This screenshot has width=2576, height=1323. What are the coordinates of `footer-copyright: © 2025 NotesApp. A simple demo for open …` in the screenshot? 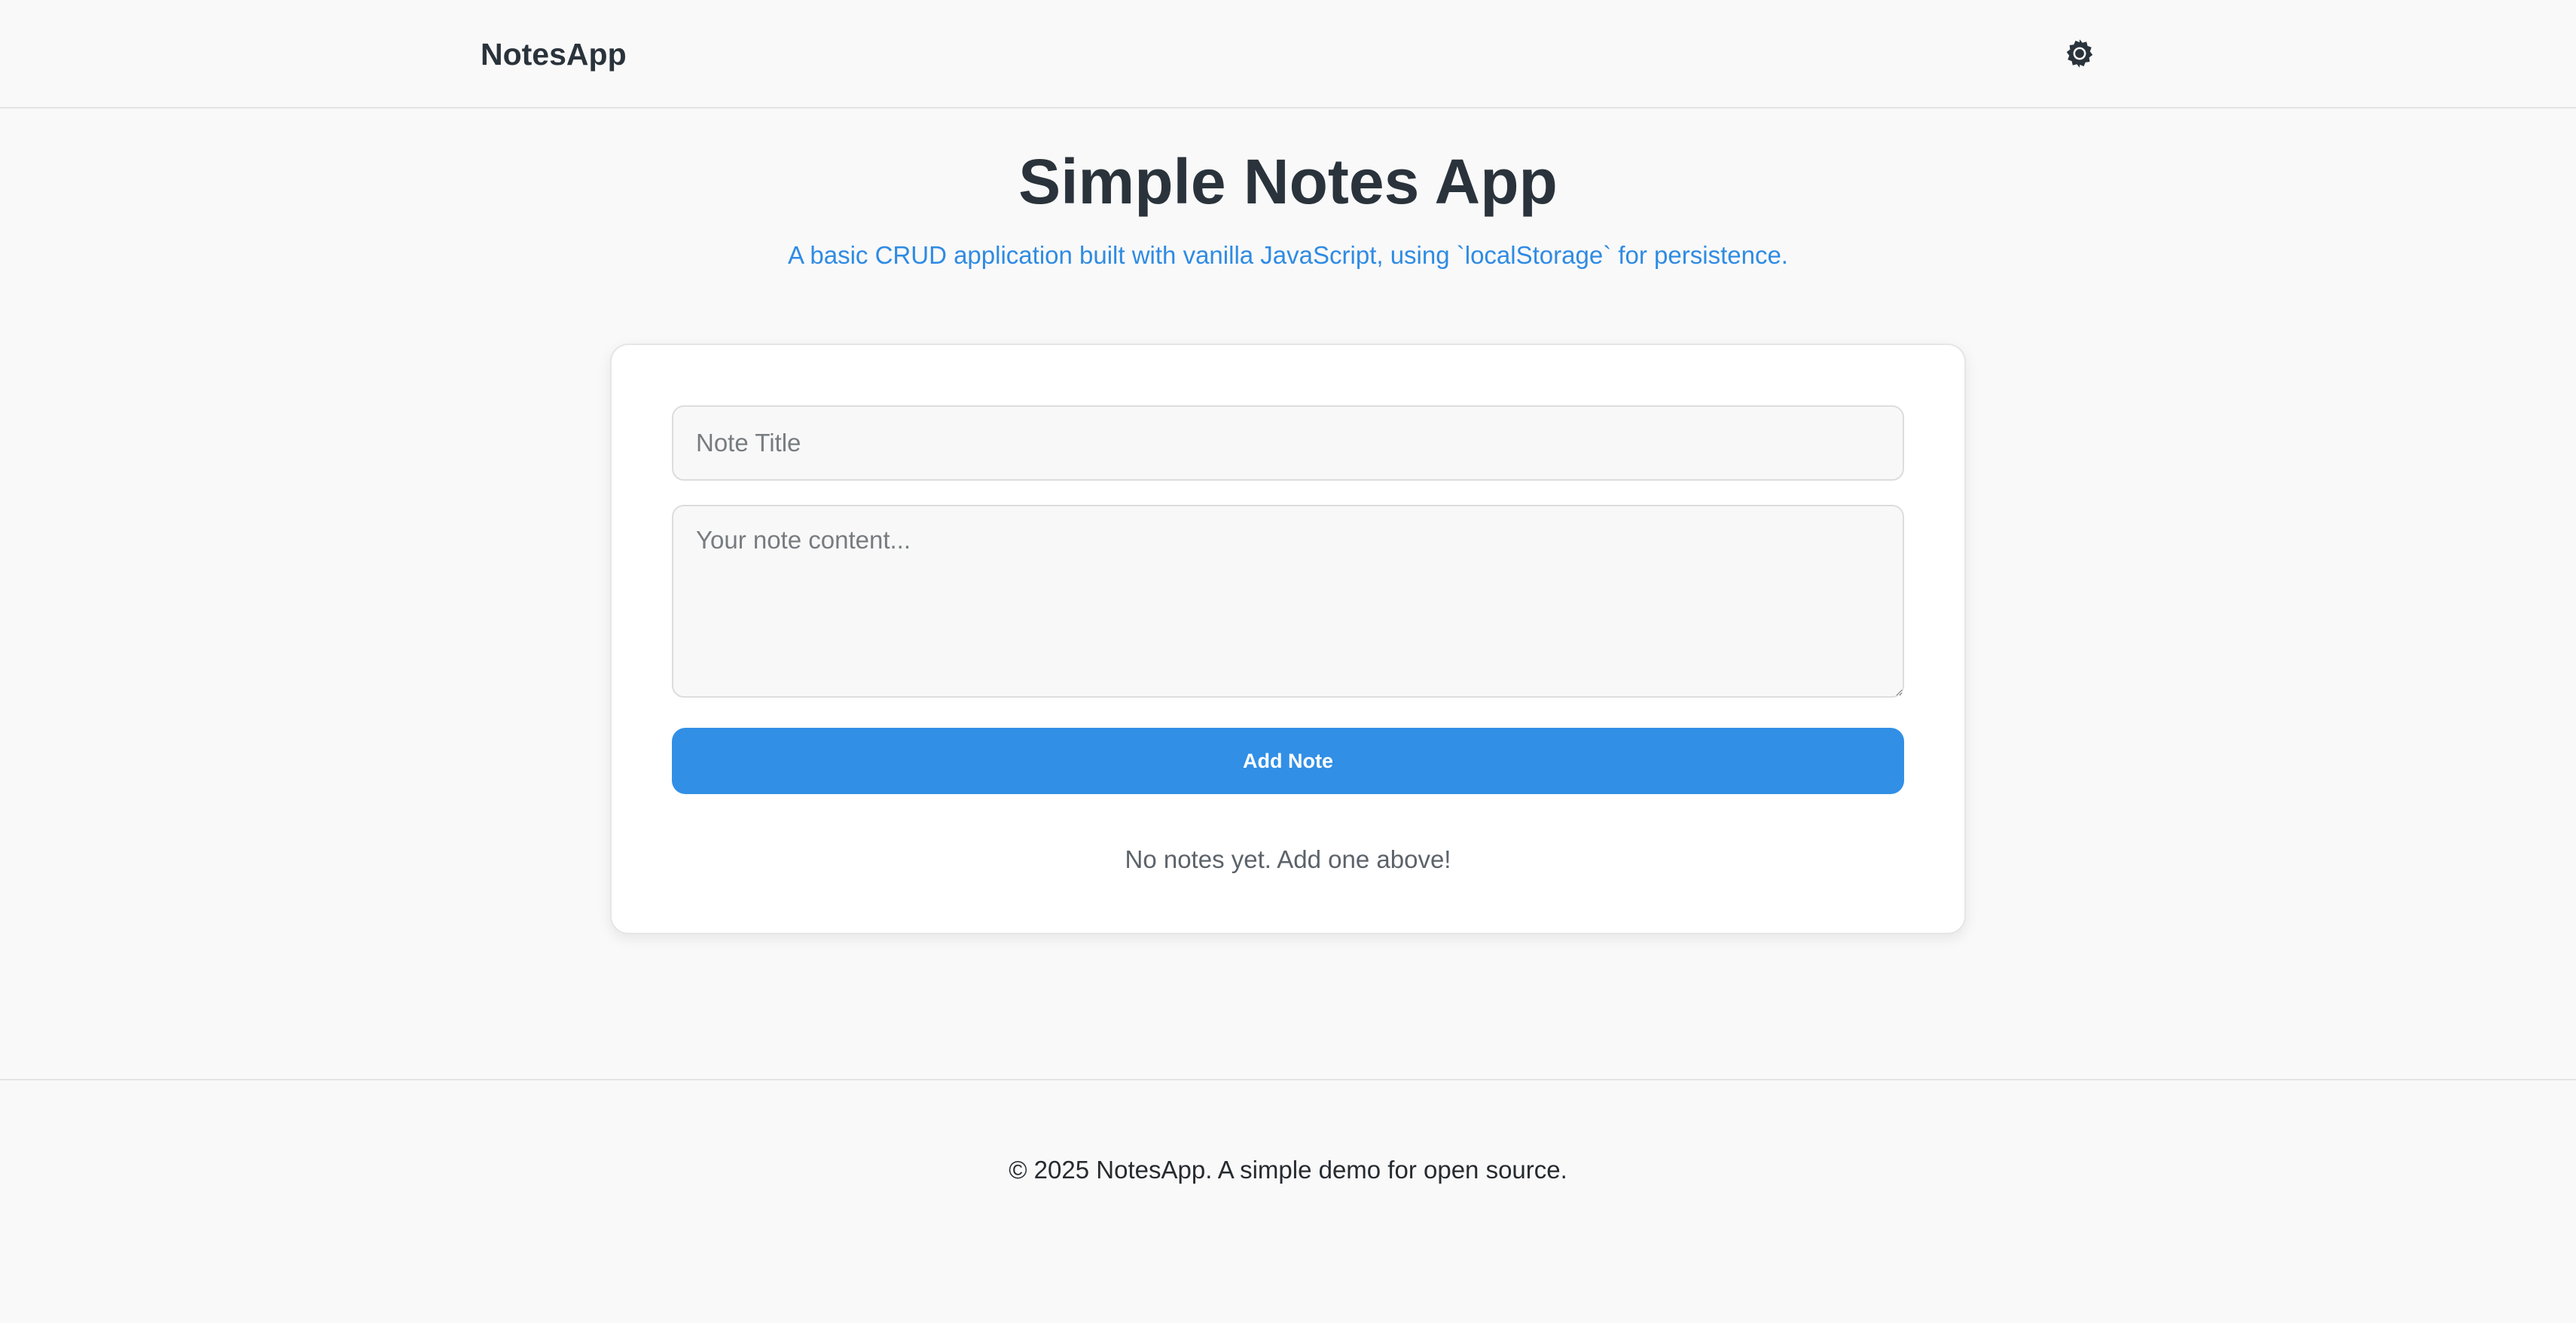 It's located at (1288, 1170).